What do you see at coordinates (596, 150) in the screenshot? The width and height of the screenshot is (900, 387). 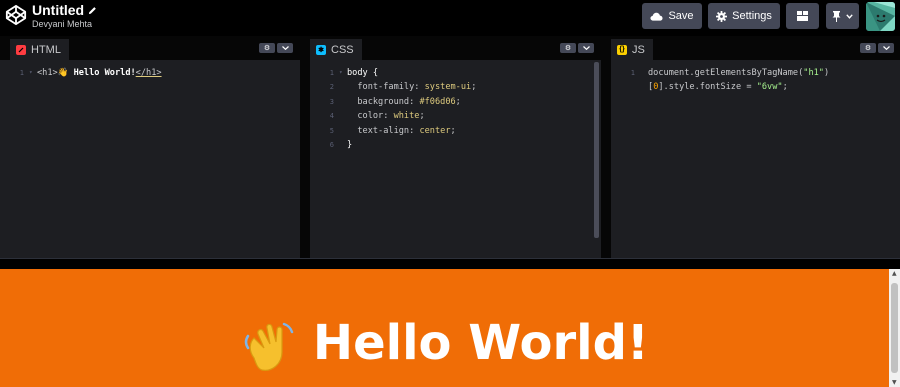 I see `css-editor-scrollbar` at bounding box center [596, 150].